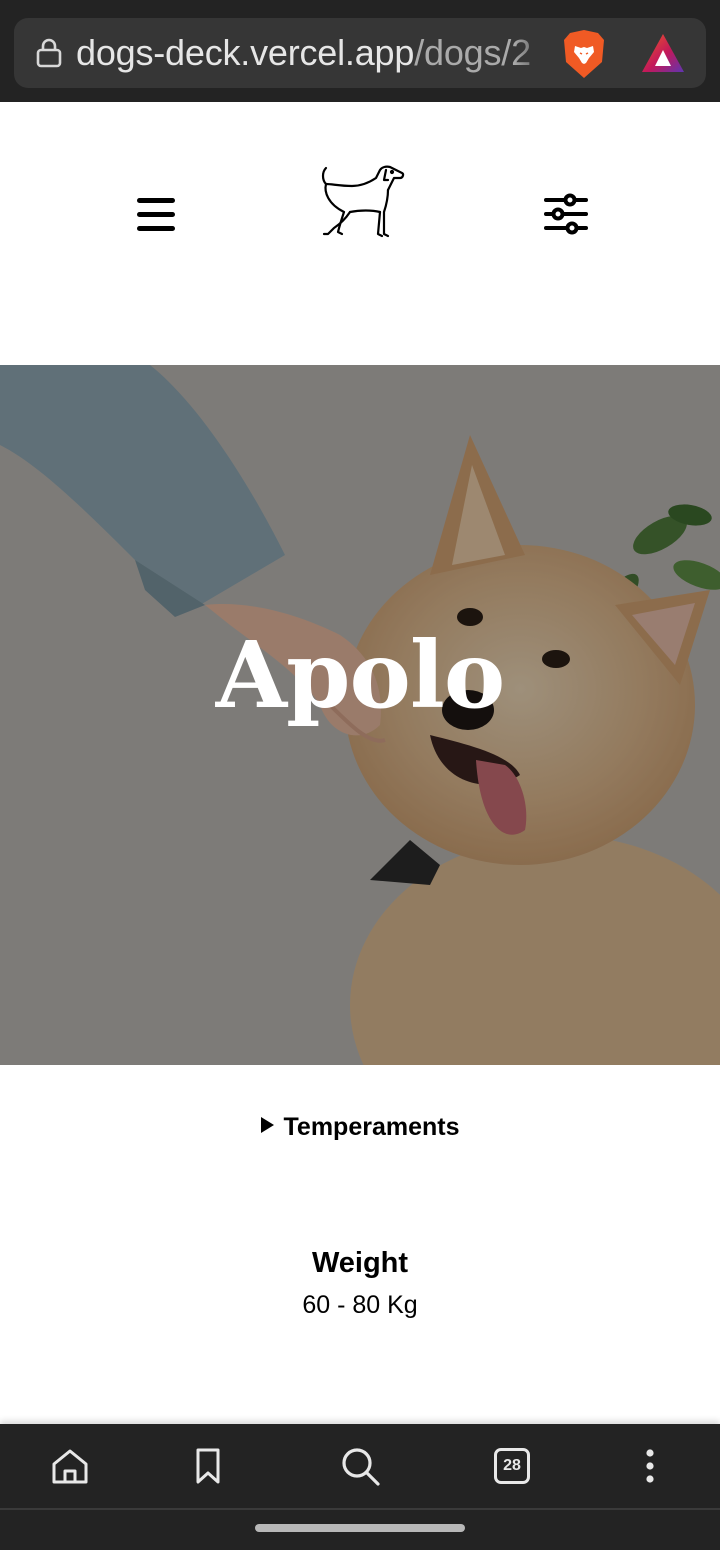 The width and height of the screenshot is (720, 1550). What do you see at coordinates (360, 1466) in the screenshot?
I see `search-icon` at bounding box center [360, 1466].